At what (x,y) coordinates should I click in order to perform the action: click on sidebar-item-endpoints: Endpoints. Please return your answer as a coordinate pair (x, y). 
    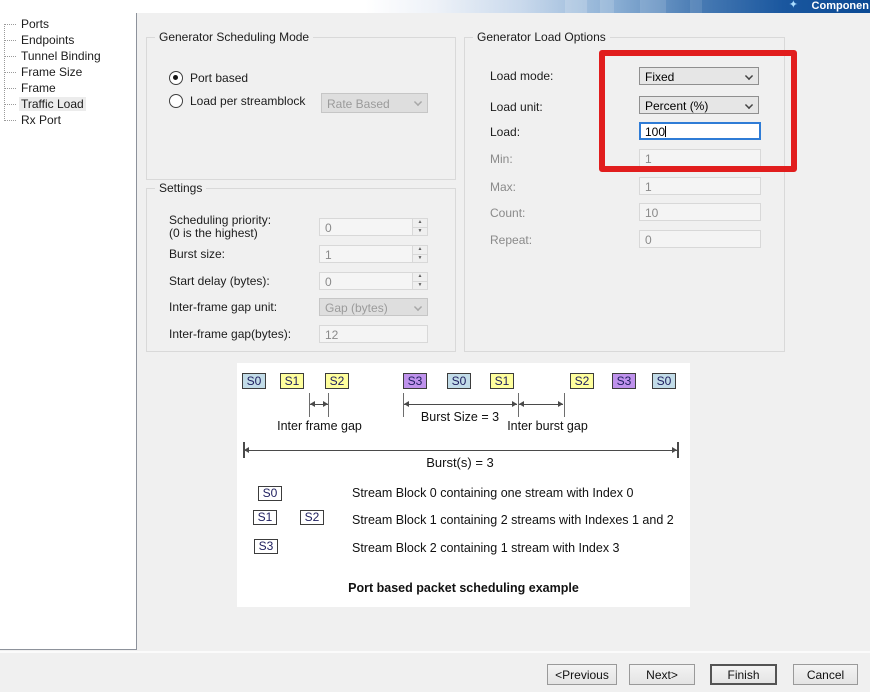
    Looking at the image, I should click on (68, 40).